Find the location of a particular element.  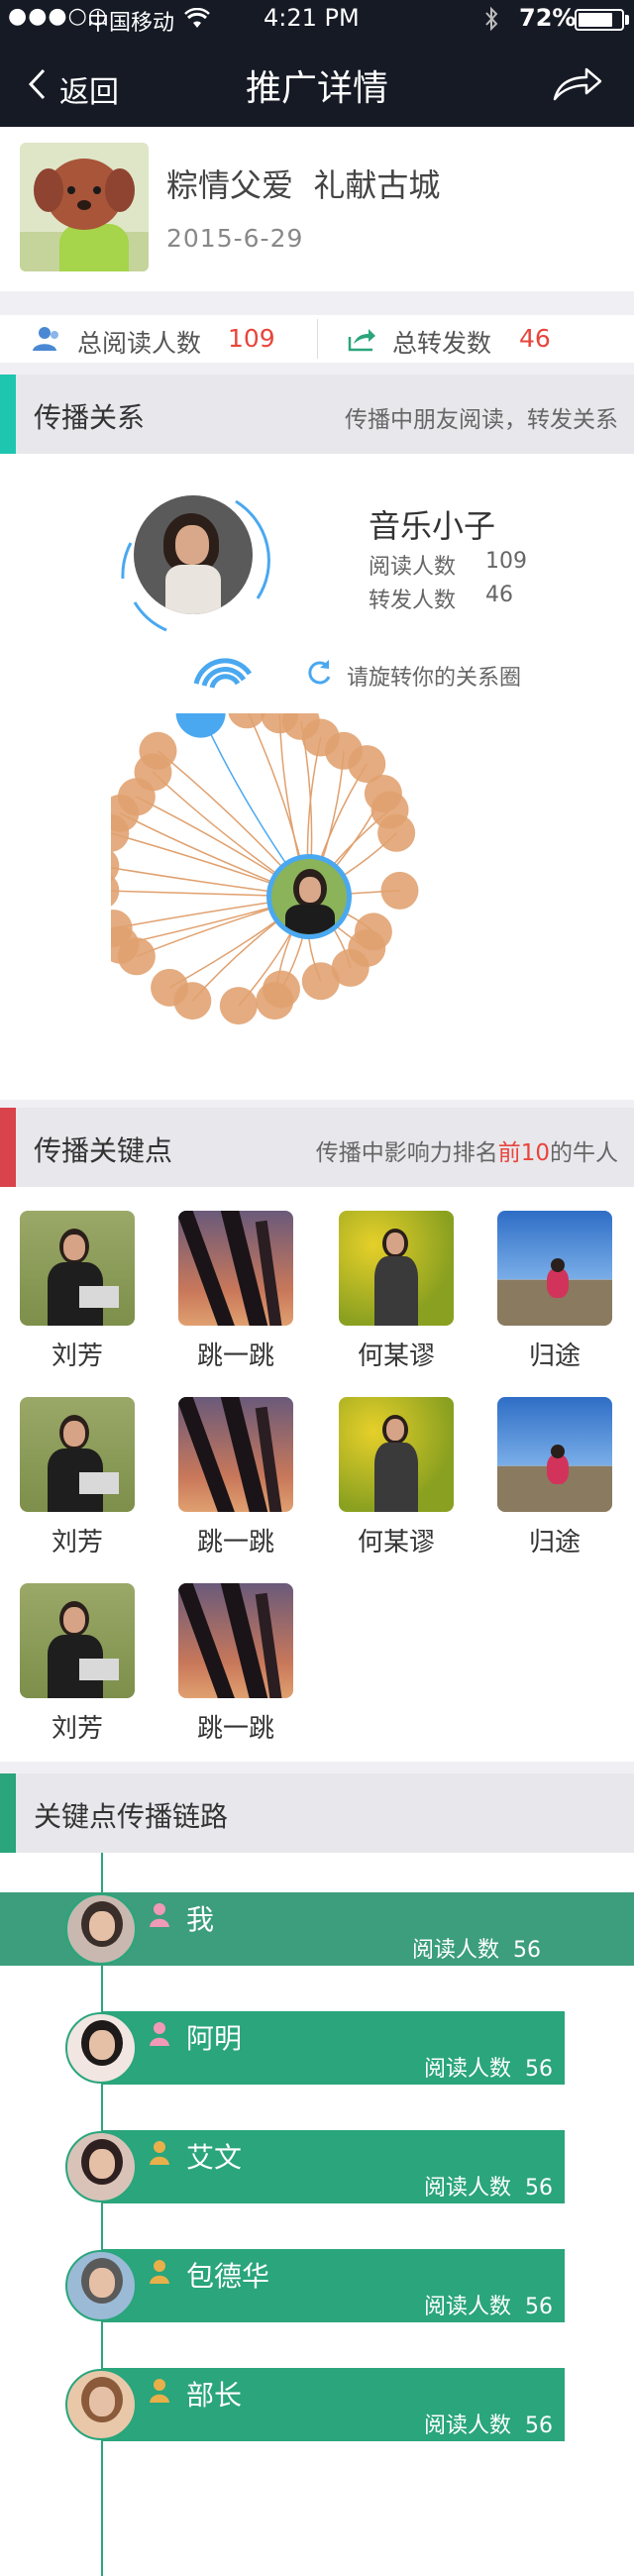

total-read-value: 109 is located at coordinates (251, 338).